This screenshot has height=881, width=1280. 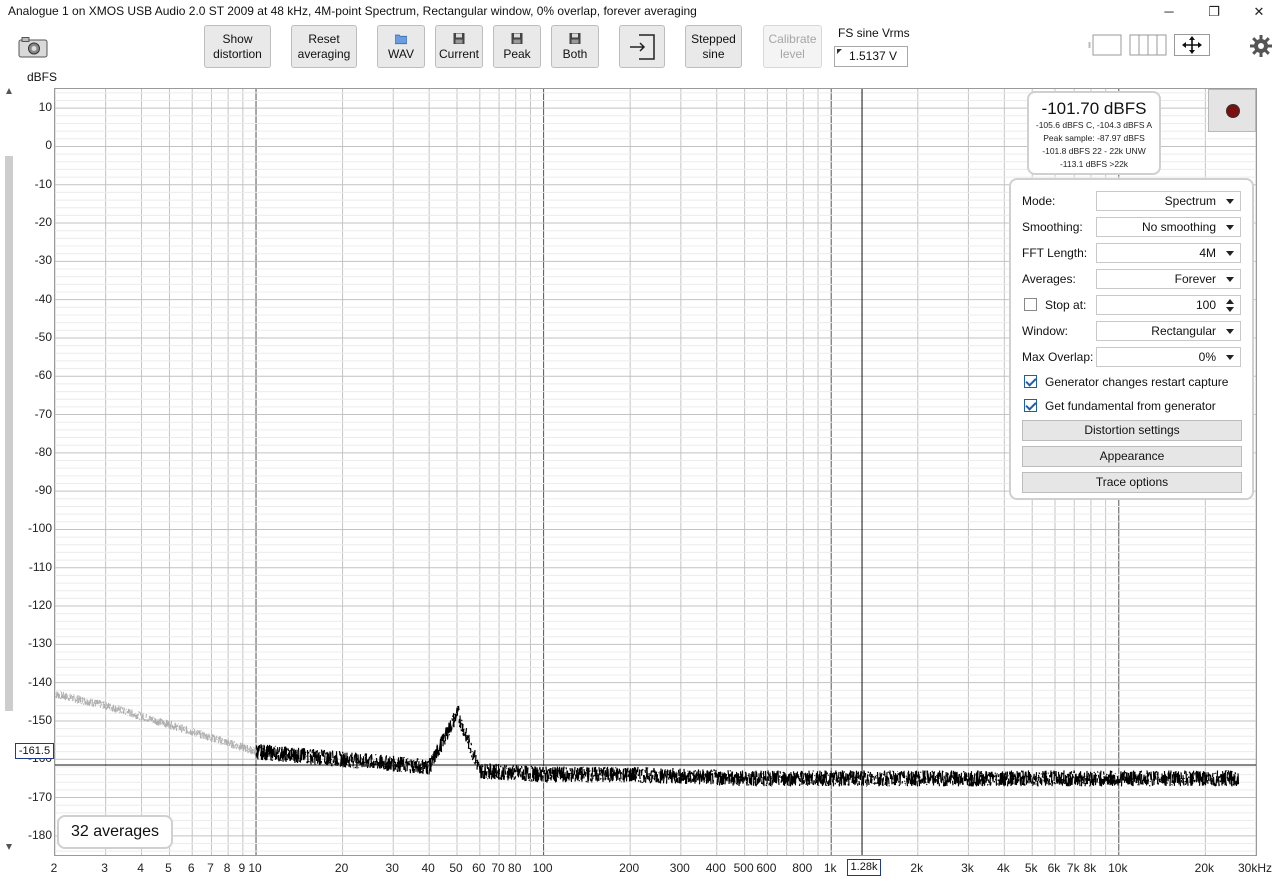 What do you see at coordinates (1192, 45) in the screenshot?
I see `move-icon` at bounding box center [1192, 45].